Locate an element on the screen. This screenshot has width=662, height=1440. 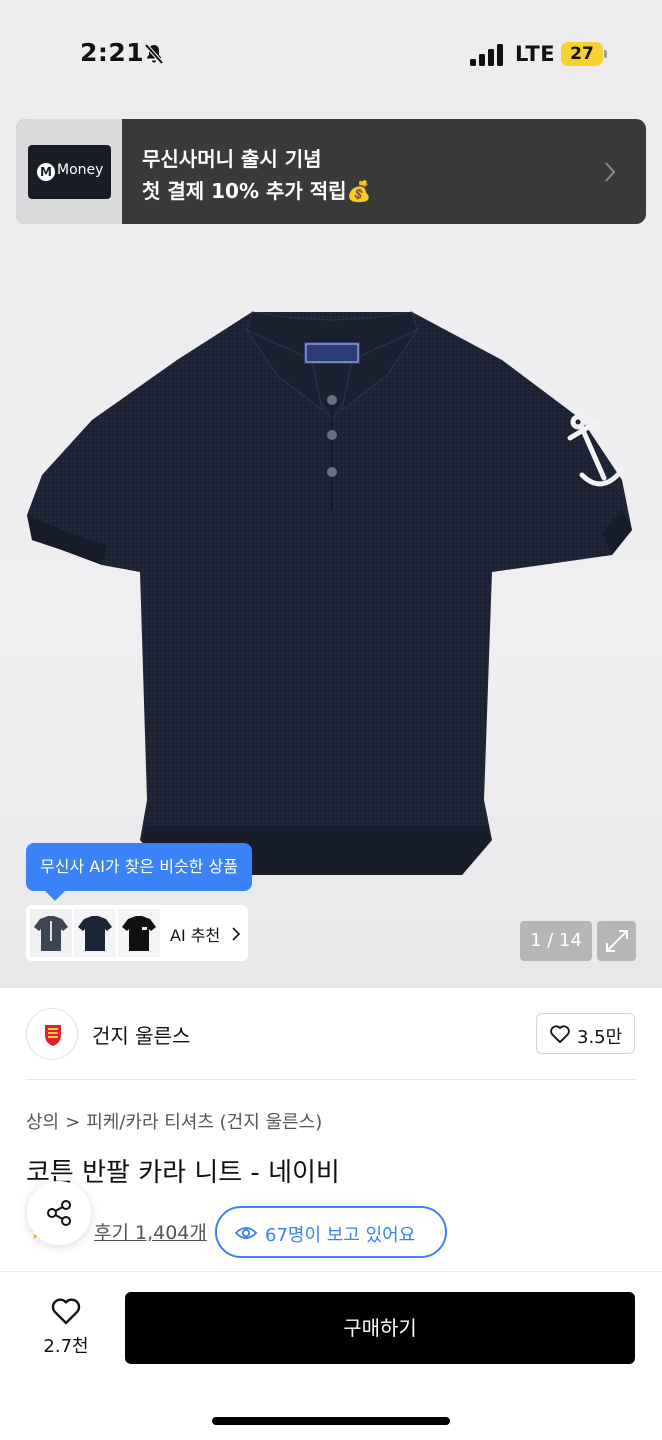
reviews-link: 후기 1,404개 is located at coordinates (150, 1231).